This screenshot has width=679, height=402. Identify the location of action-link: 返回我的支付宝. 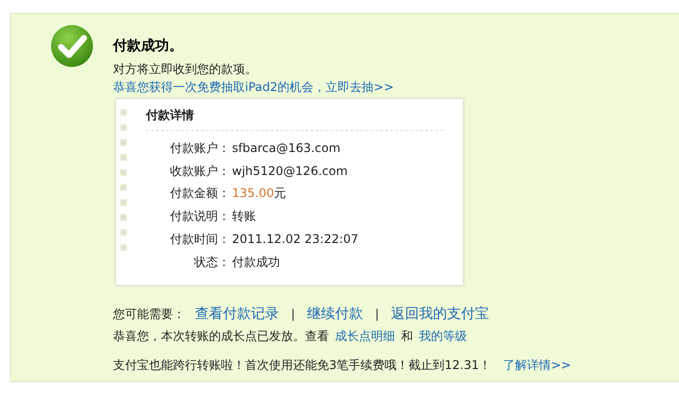
(440, 314).